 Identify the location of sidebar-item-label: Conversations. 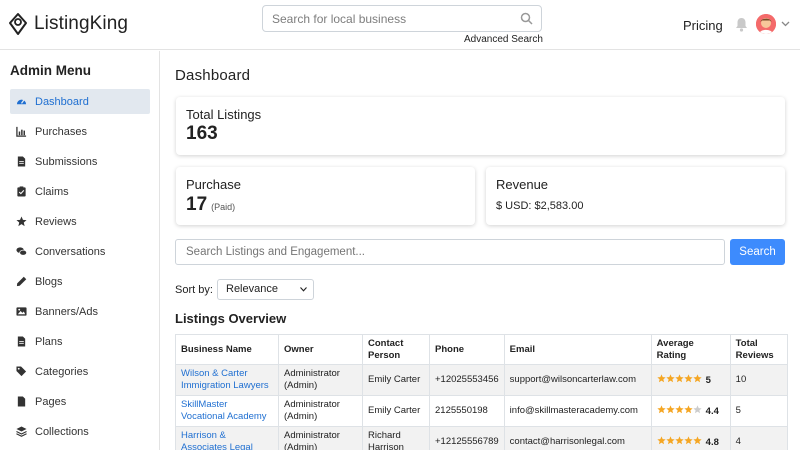
(70, 251).